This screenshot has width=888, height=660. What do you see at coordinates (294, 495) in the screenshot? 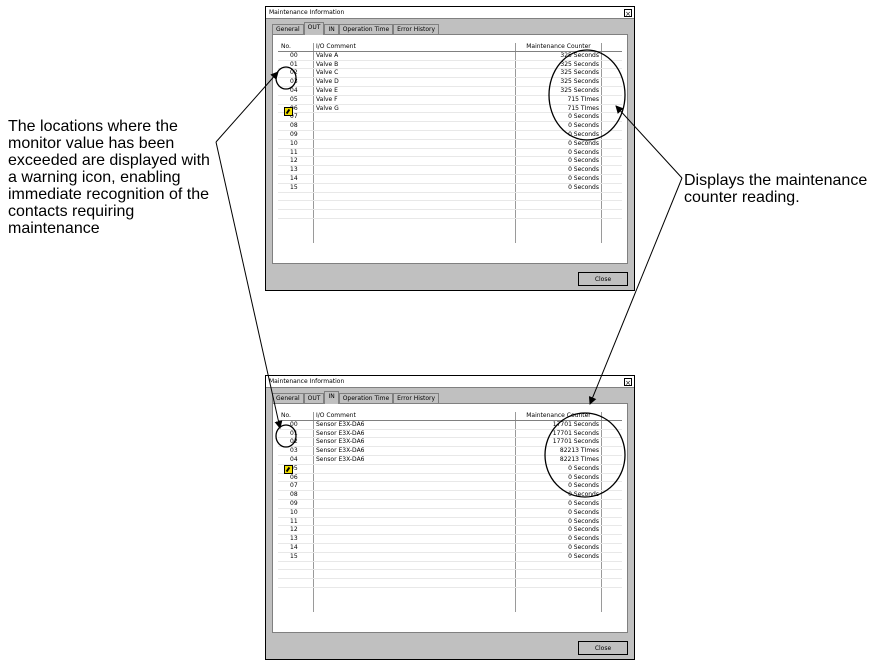
I see `cell-no: 08` at bounding box center [294, 495].